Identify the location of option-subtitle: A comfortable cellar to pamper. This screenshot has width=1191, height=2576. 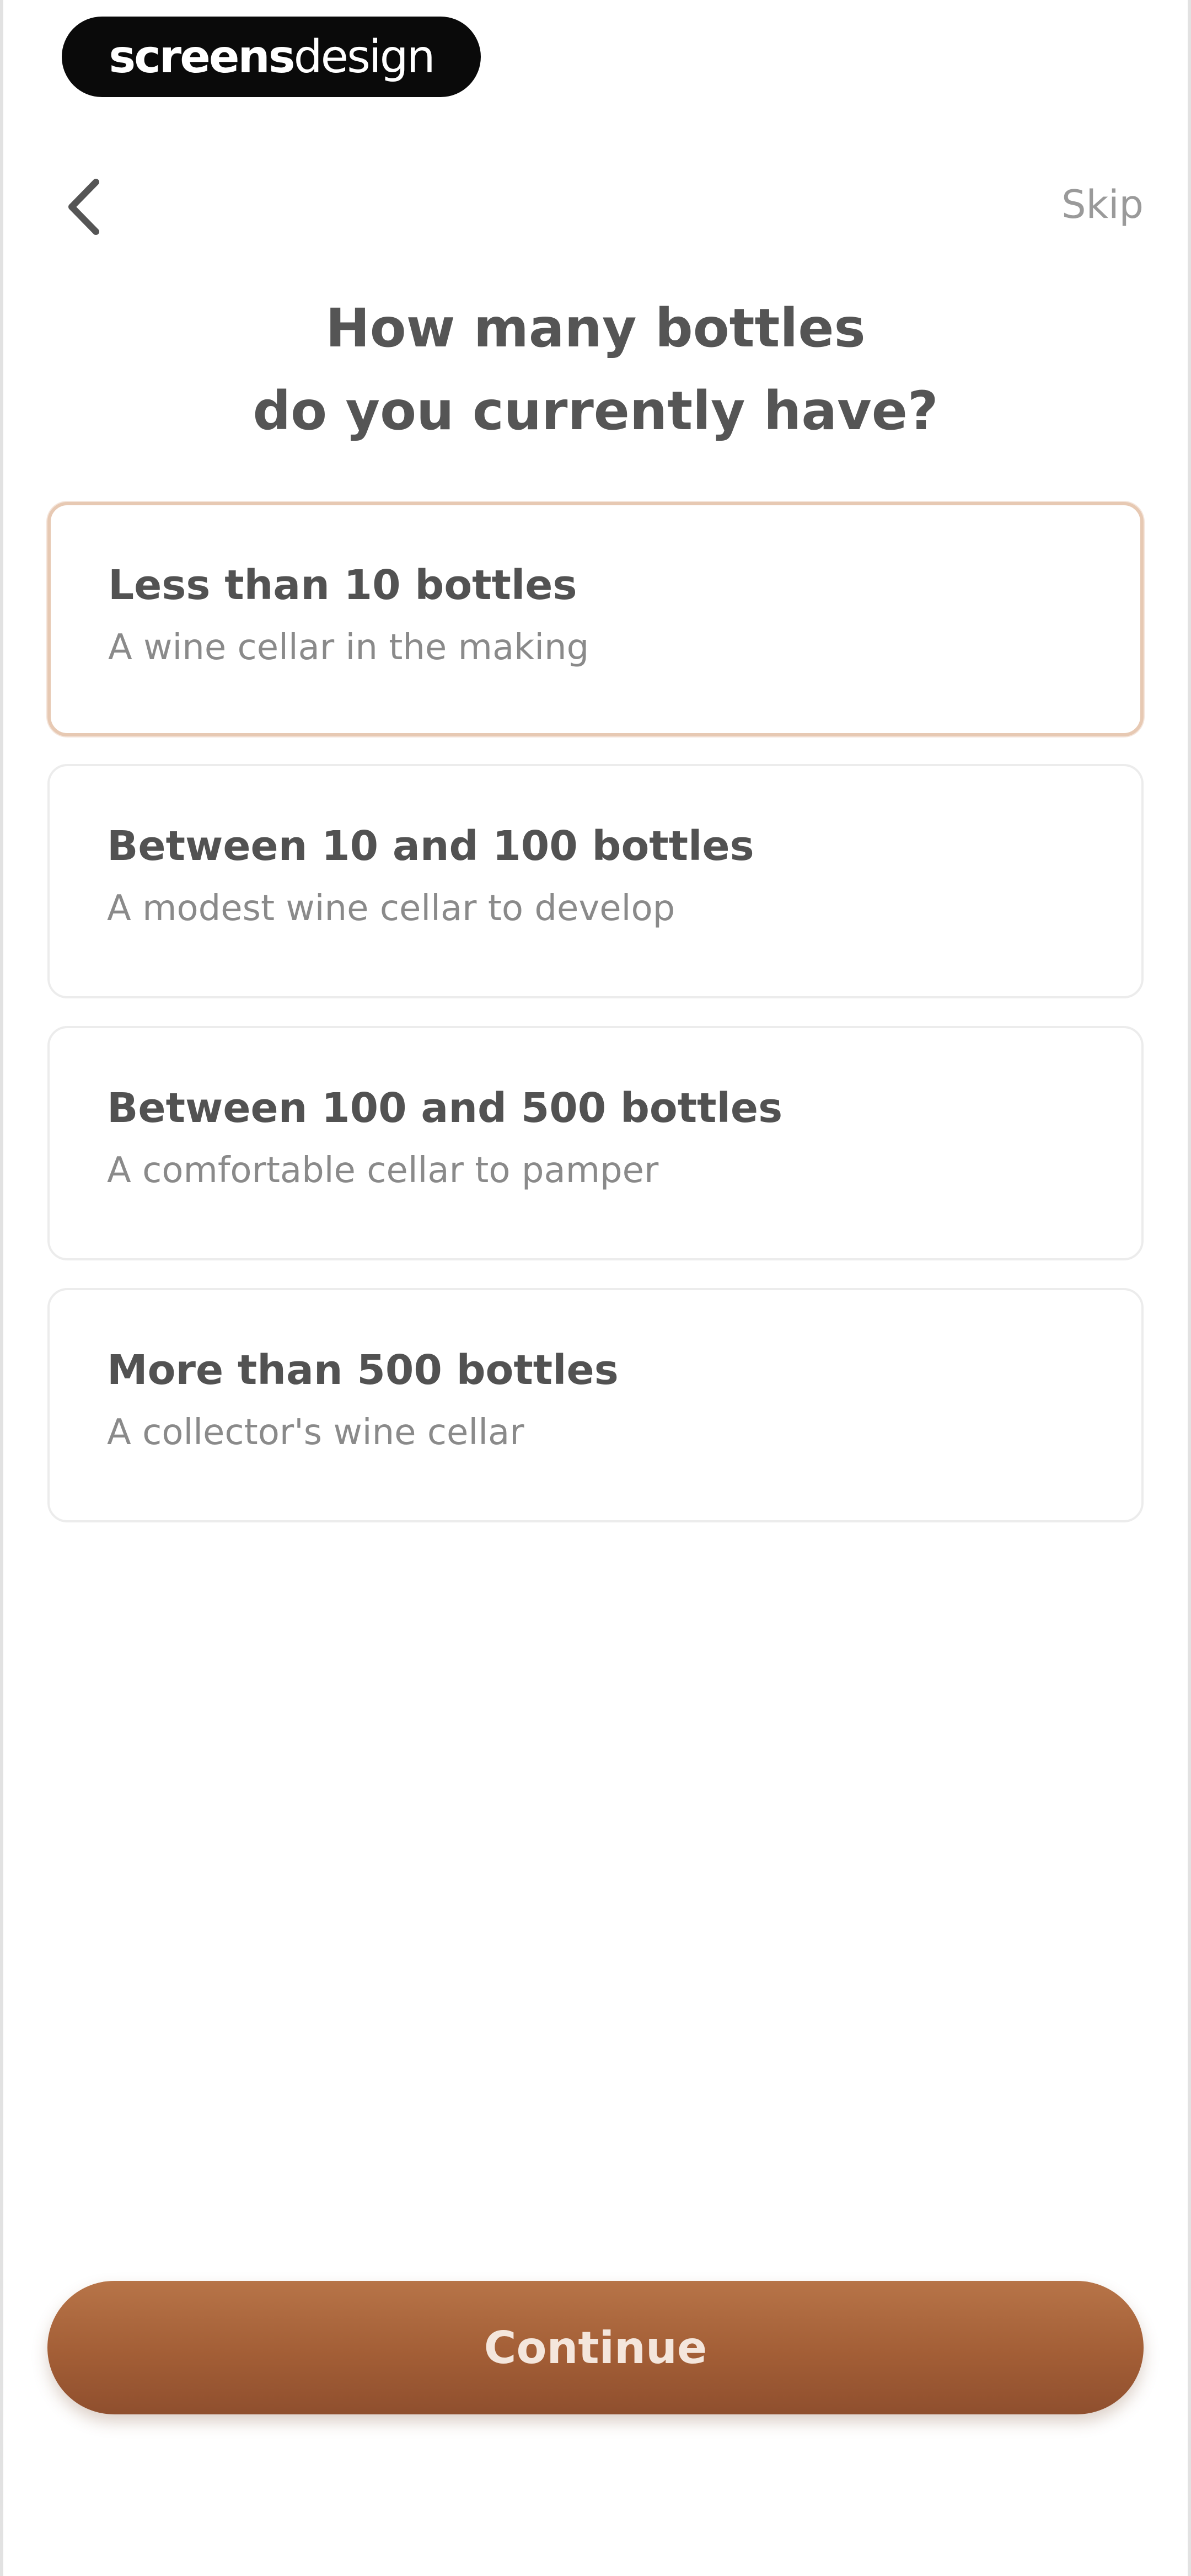
(383, 1170).